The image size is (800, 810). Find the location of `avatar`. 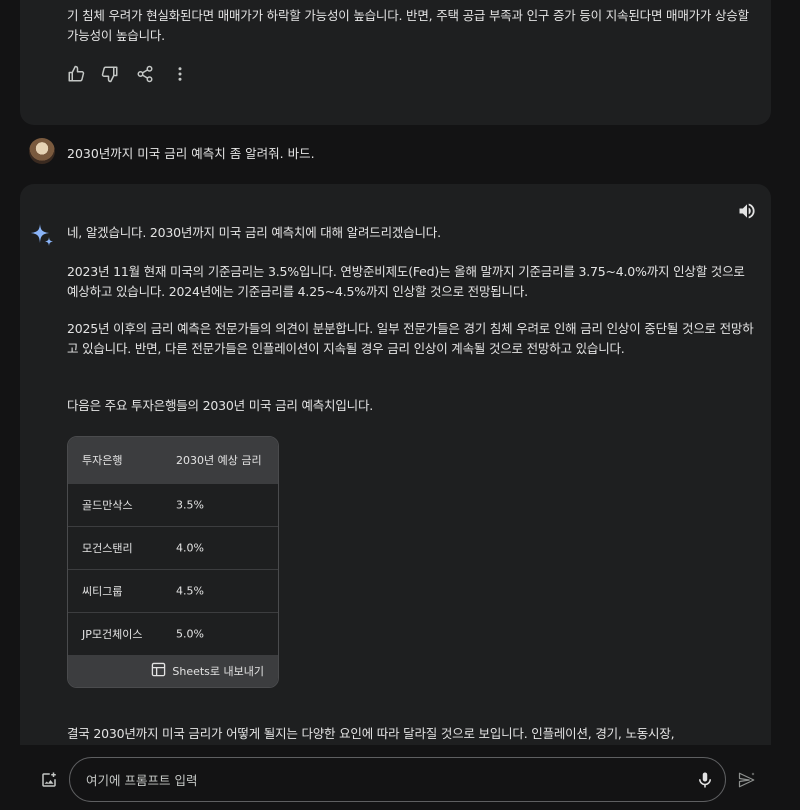

avatar is located at coordinates (42, 151).